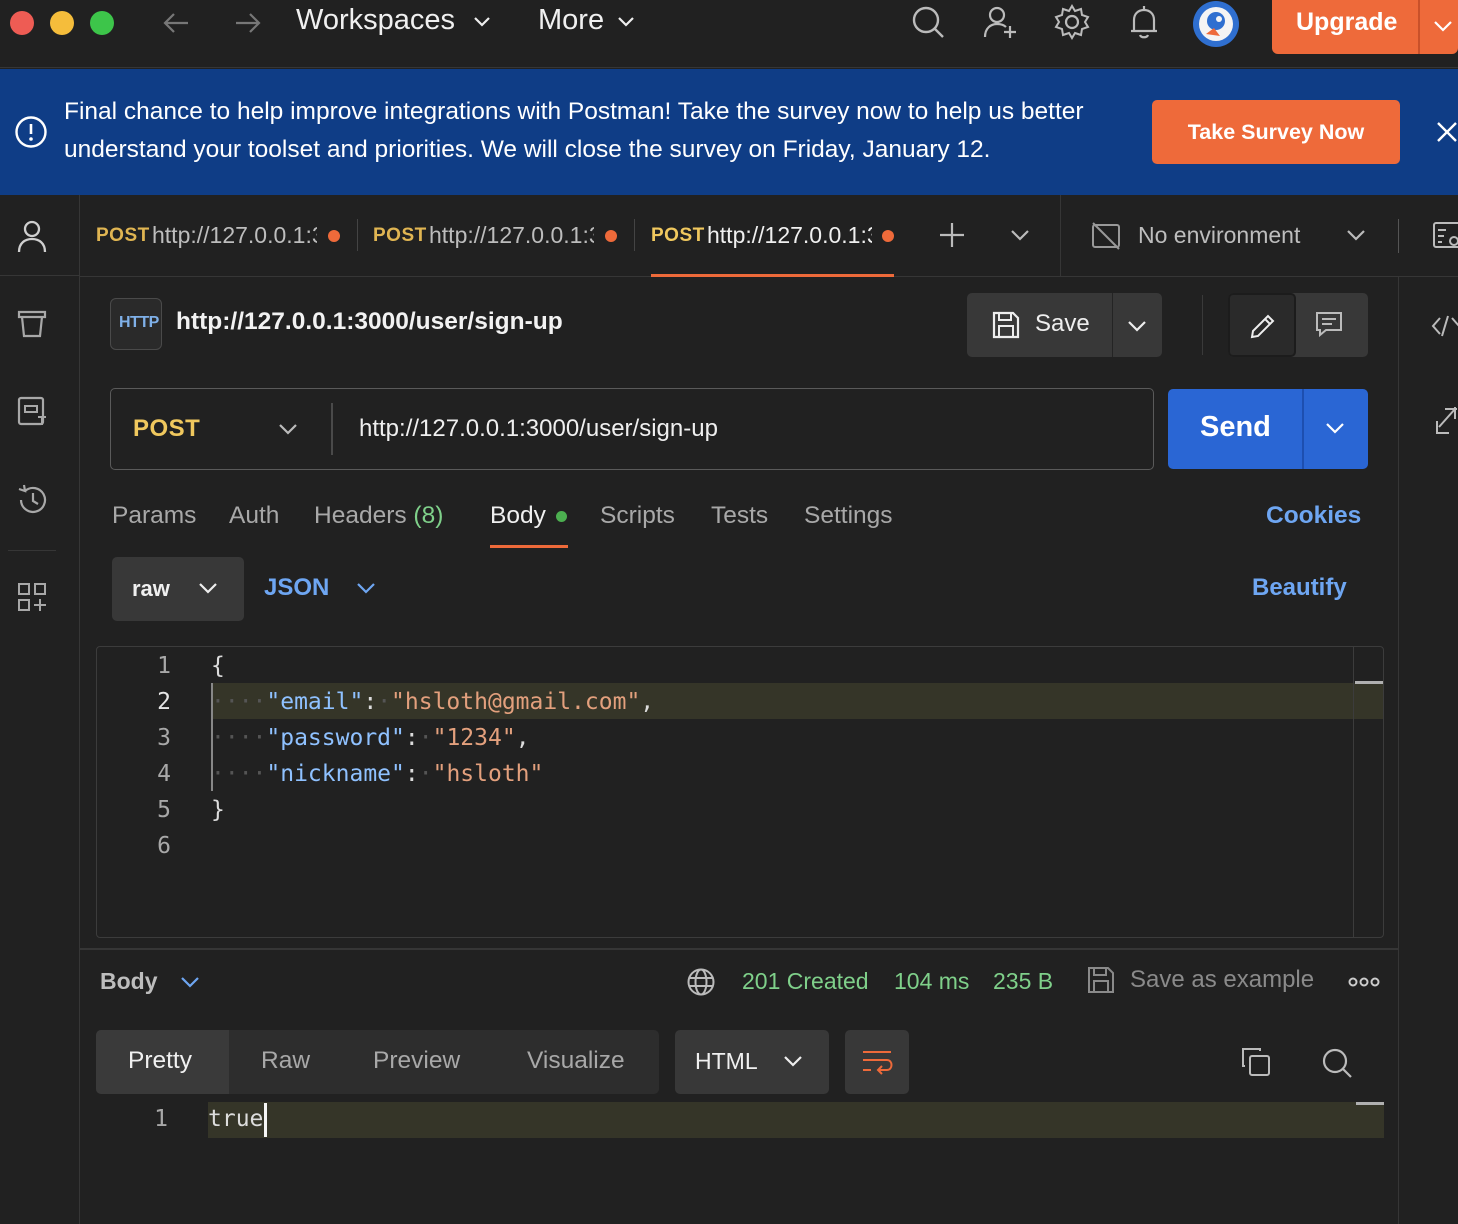 This screenshot has height=1224, width=1458. What do you see at coordinates (32, 323) in the screenshot?
I see `collections-trash-icon` at bounding box center [32, 323].